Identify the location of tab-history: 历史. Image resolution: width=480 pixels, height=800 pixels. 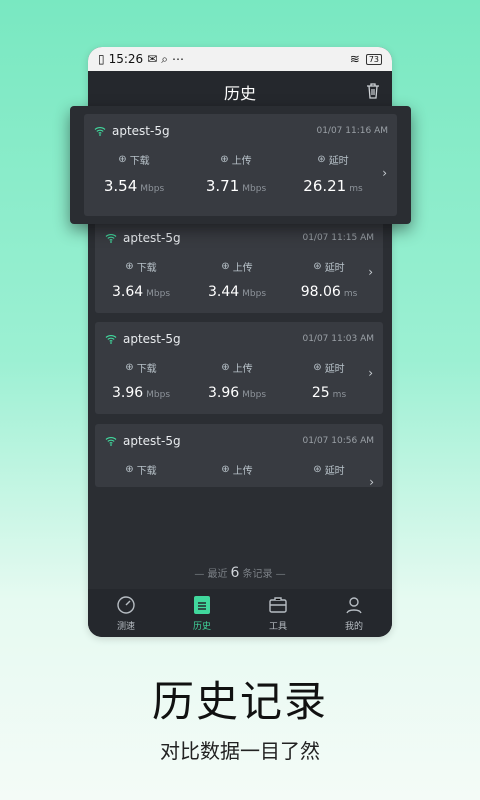
(202, 613).